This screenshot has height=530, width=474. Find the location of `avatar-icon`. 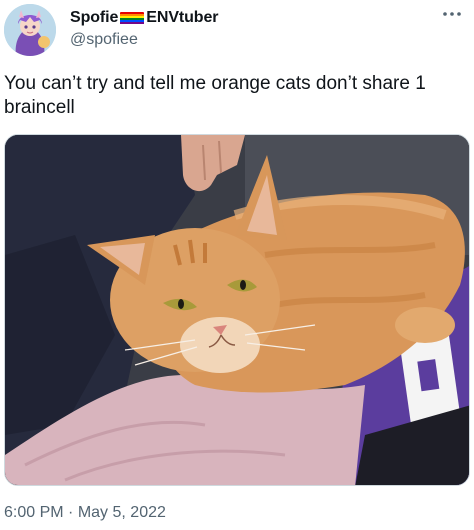

avatar-icon is located at coordinates (30, 30).